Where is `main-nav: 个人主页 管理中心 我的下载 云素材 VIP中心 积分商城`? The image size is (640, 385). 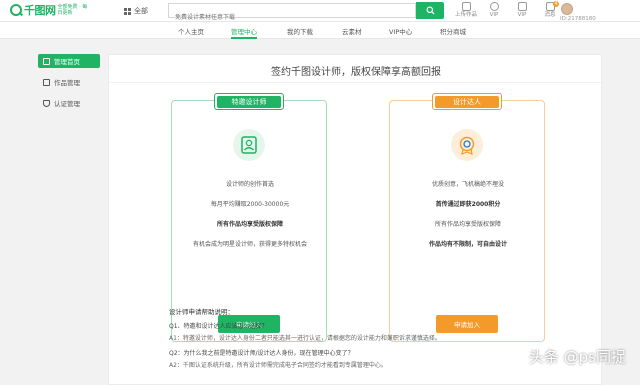
main-nav: 个人主页 管理中心 我的下载 云素材 VIP中心 积分商城 is located at coordinates (320, 30).